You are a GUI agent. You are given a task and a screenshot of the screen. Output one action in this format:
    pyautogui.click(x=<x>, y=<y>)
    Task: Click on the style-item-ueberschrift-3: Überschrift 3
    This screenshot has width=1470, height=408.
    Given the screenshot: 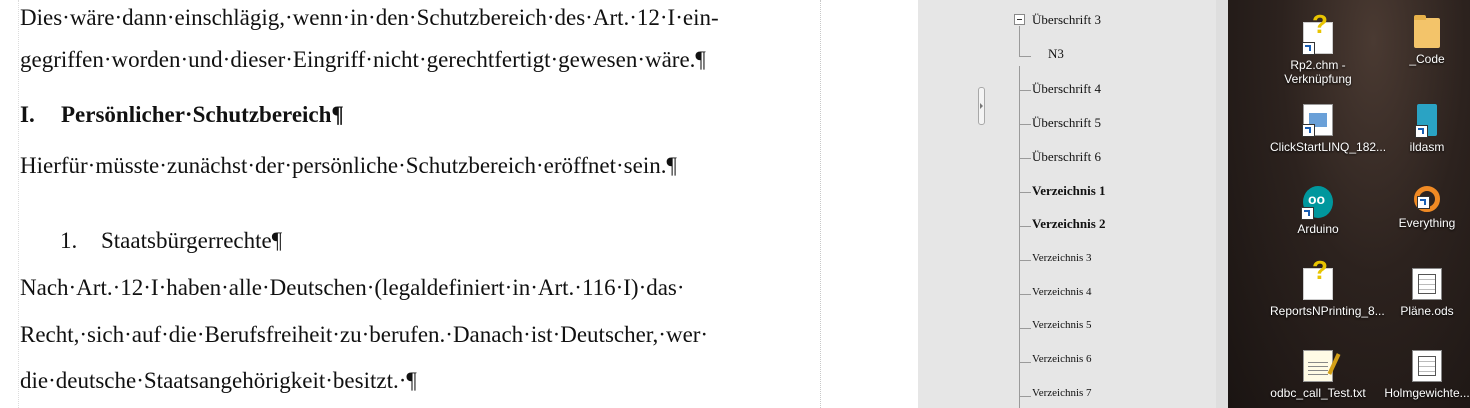 What is the action you would take?
    pyautogui.click(x=1066, y=20)
    